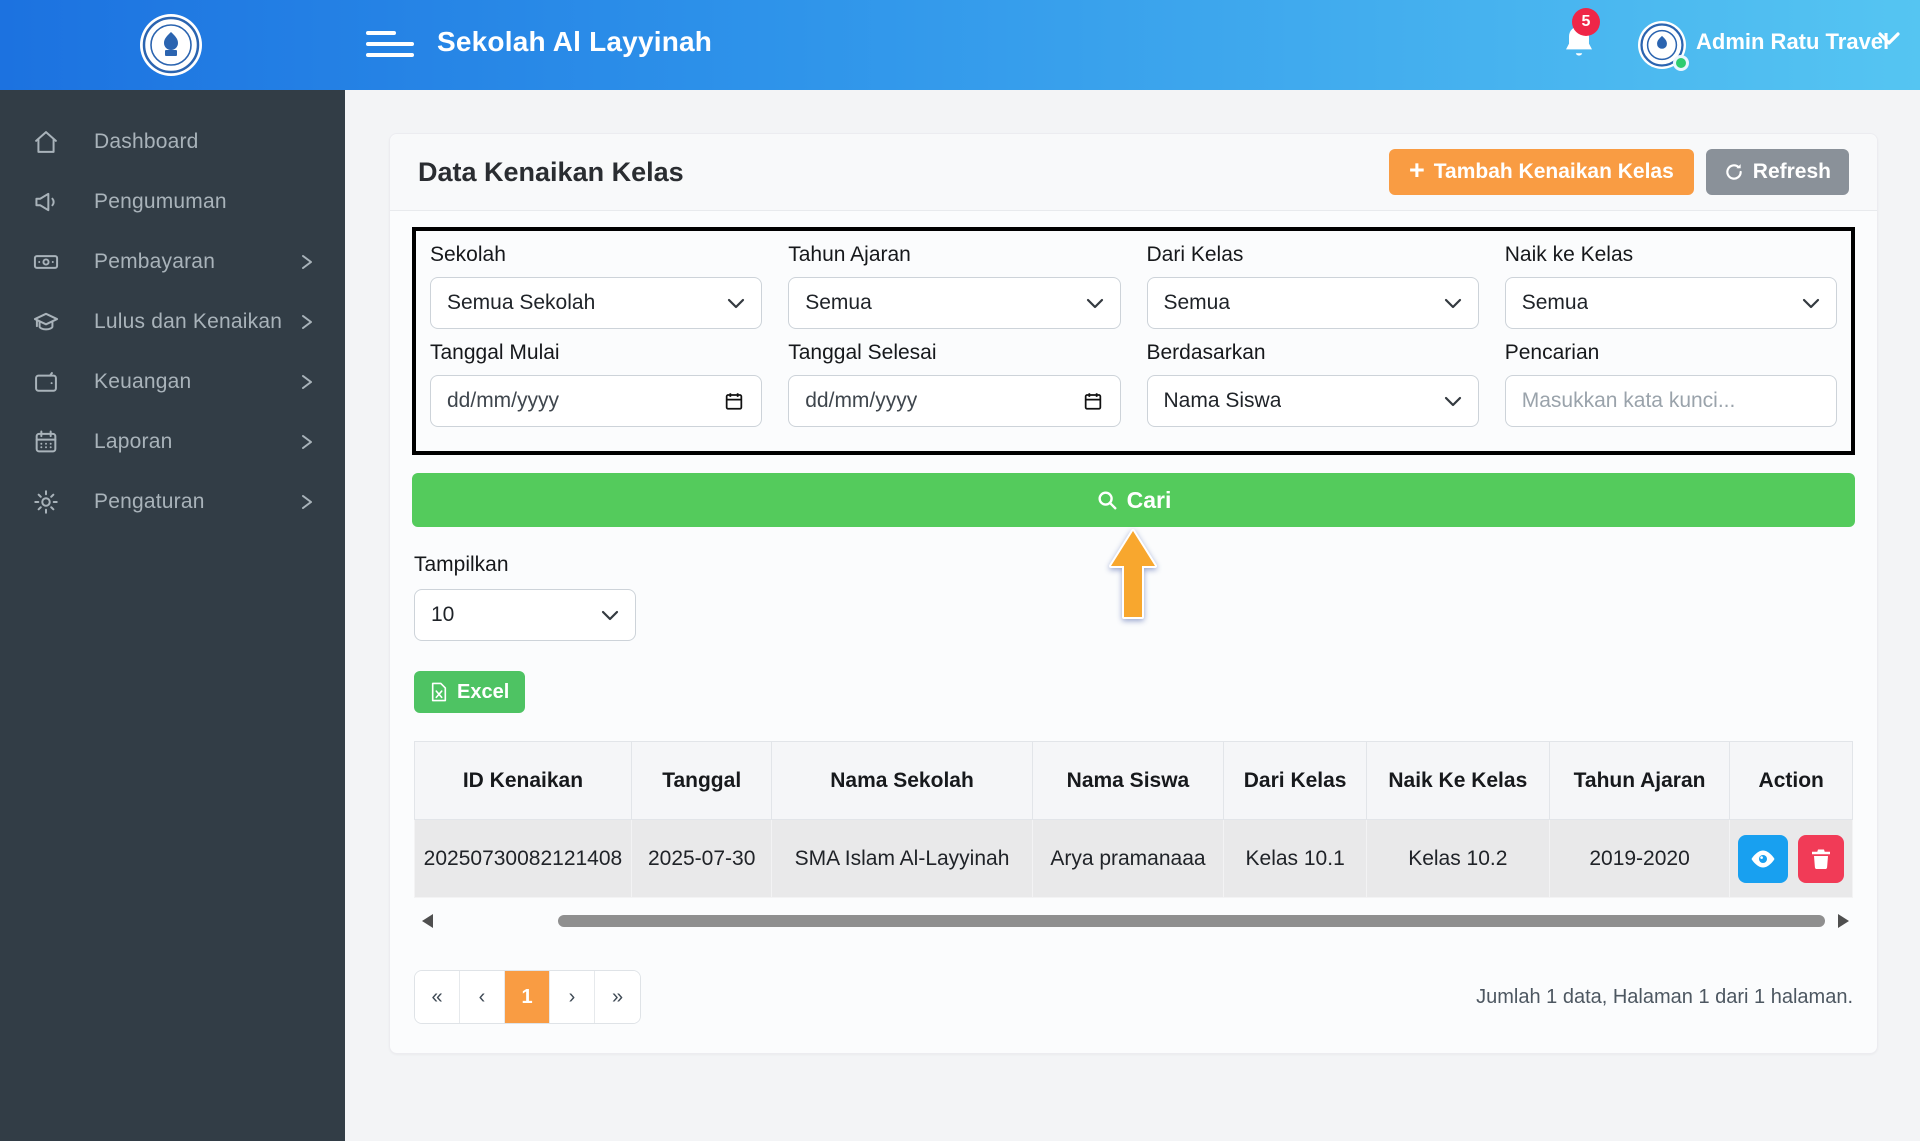 The image size is (1920, 1141). Describe the element at coordinates (155, 261) in the screenshot. I see `sidebar-item-label: Pembayaran` at that location.